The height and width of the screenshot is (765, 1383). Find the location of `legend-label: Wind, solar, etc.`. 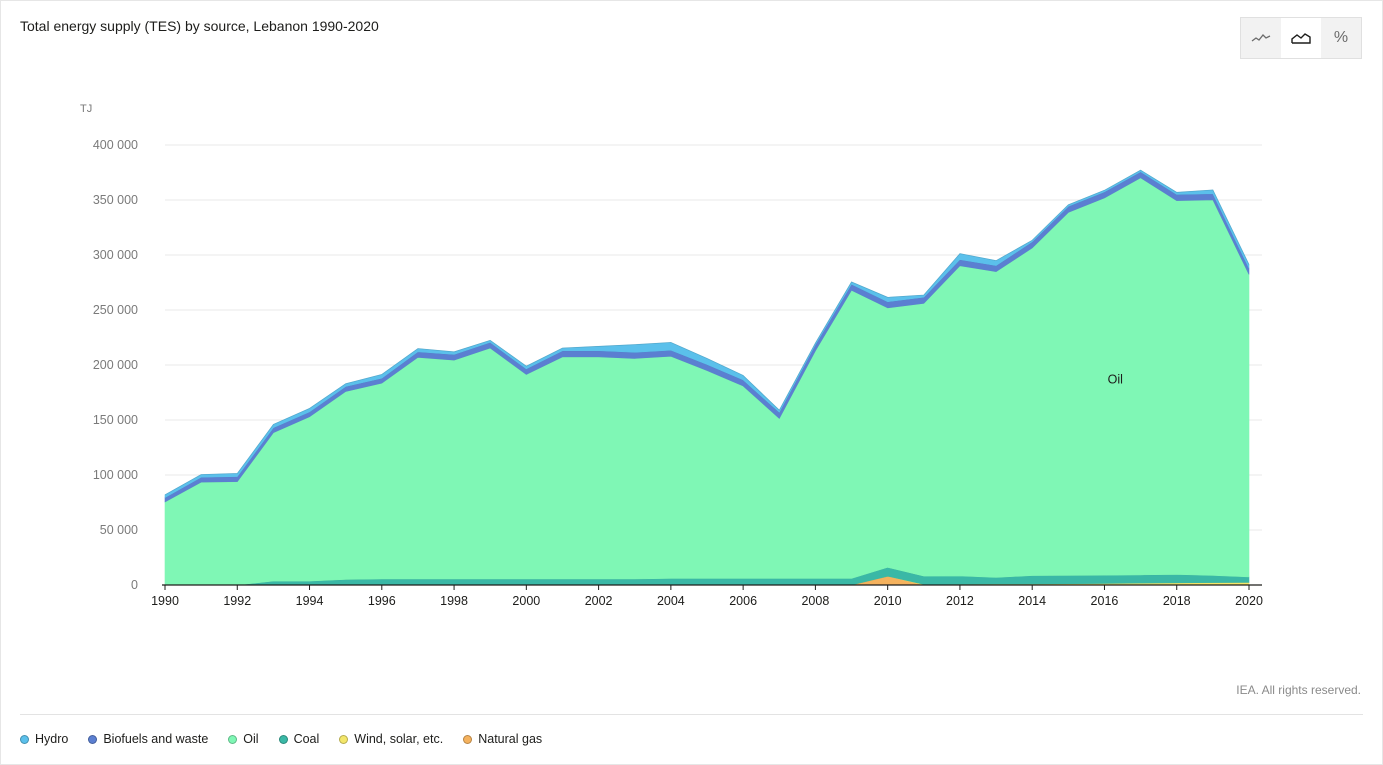

legend-label: Wind, solar, etc. is located at coordinates (399, 739).